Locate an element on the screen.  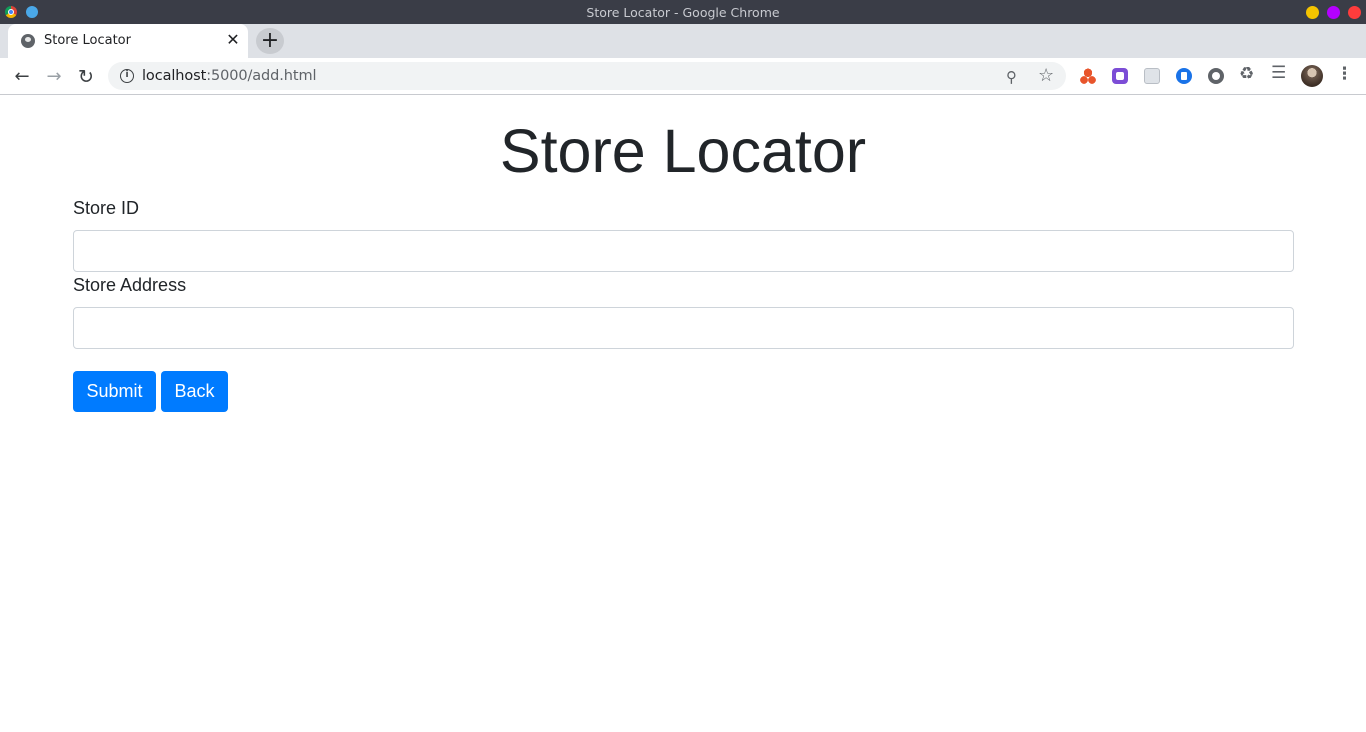
extension-purple-icon is located at coordinates (1120, 76).